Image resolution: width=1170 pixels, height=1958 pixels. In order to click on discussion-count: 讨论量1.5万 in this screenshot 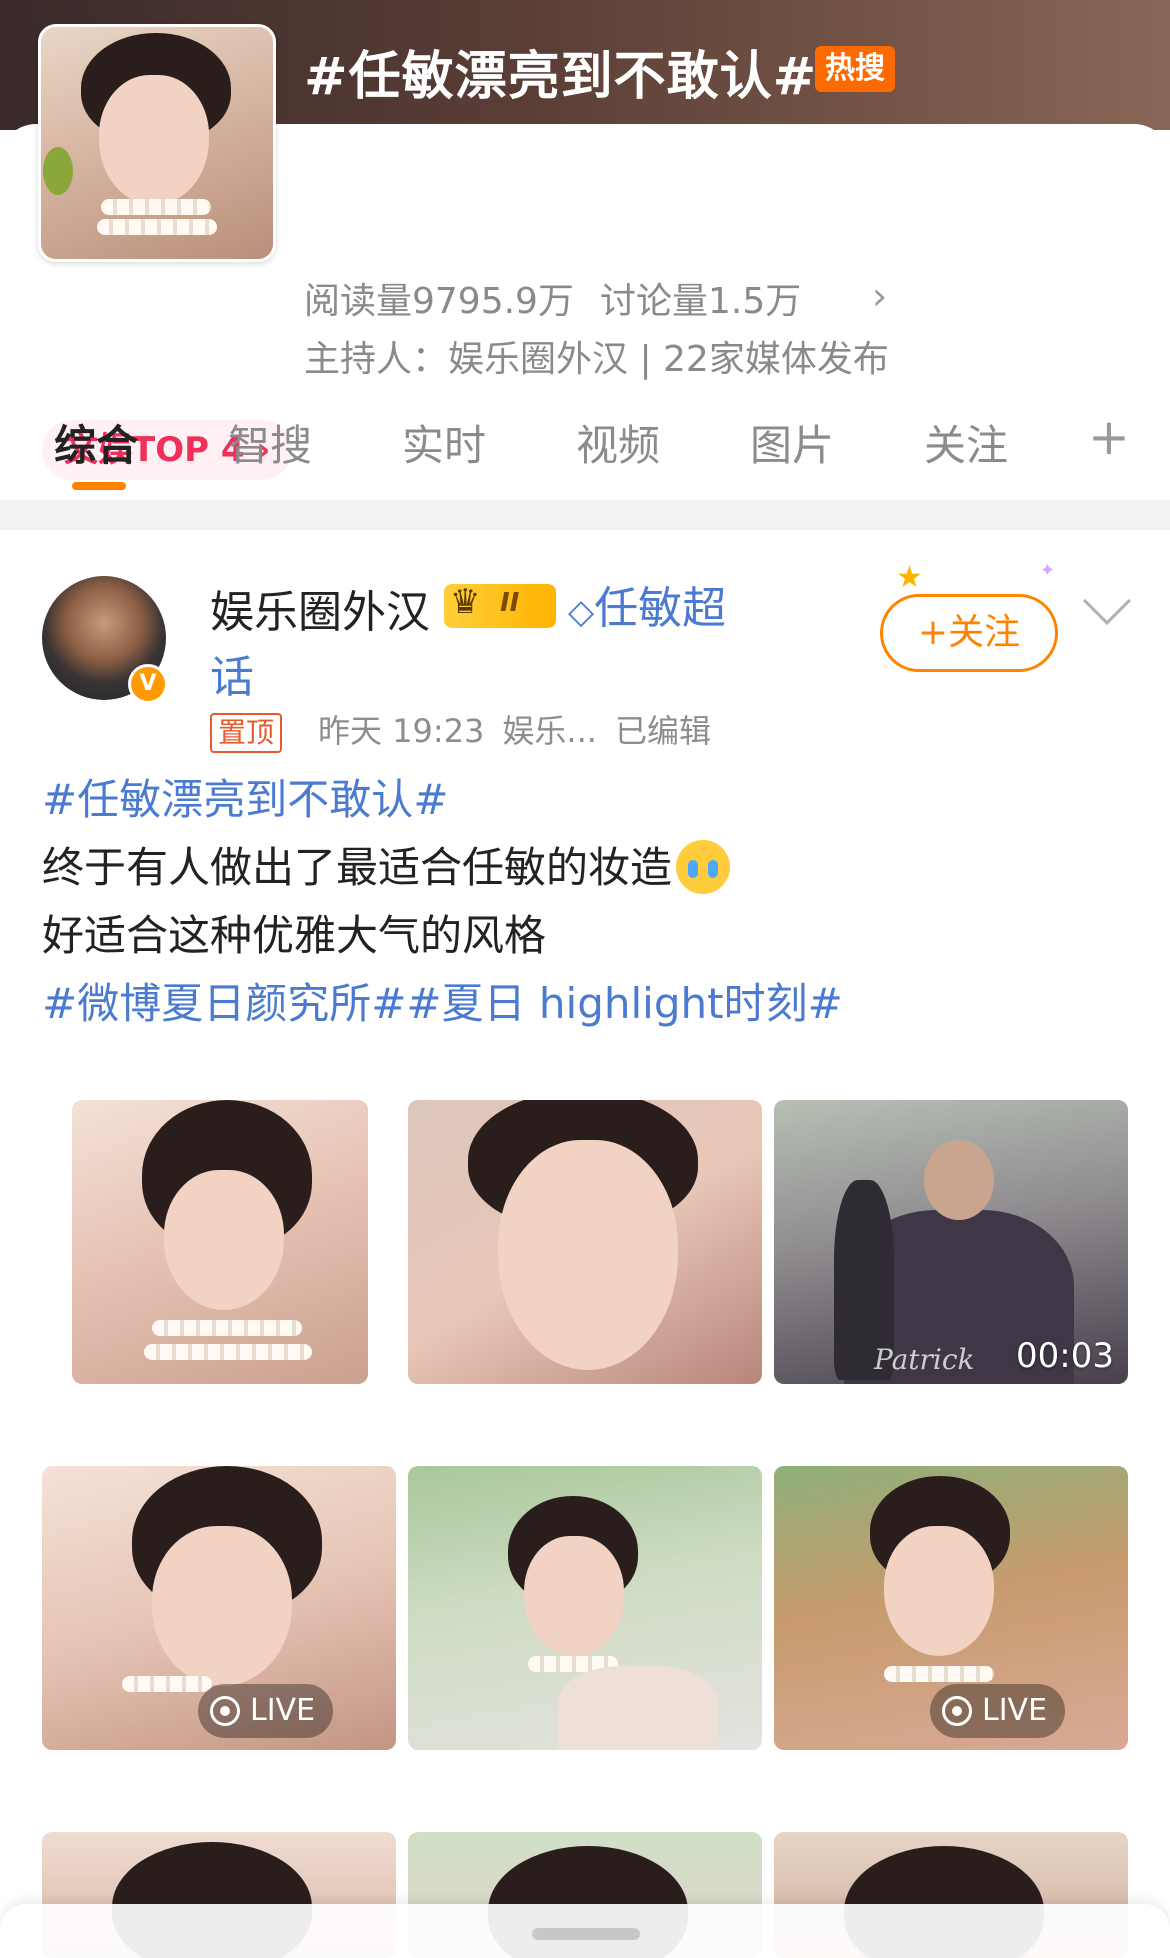, I will do `click(700, 301)`.